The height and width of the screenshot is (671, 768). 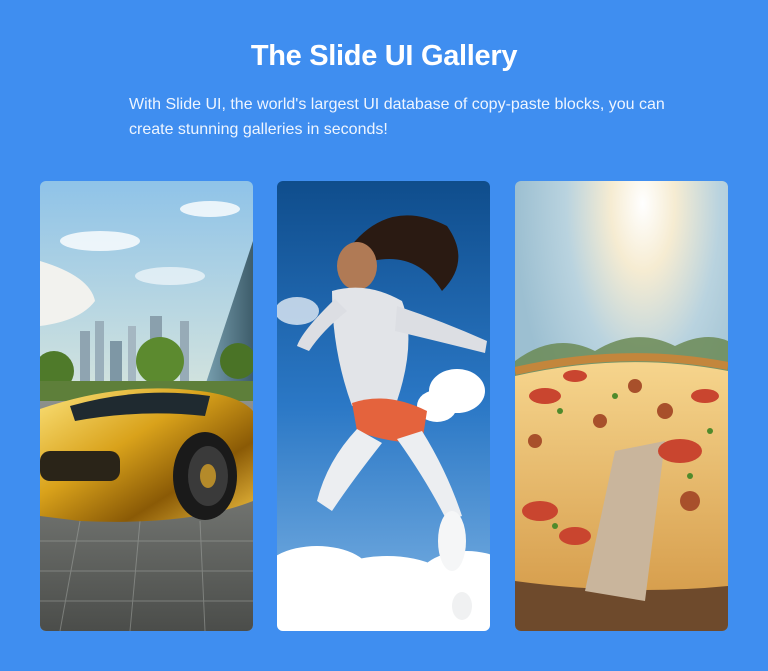 What do you see at coordinates (384, 56) in the screenshot?
I see `page-title: The Slide UI Gallery` at bounding box center [384, 56].